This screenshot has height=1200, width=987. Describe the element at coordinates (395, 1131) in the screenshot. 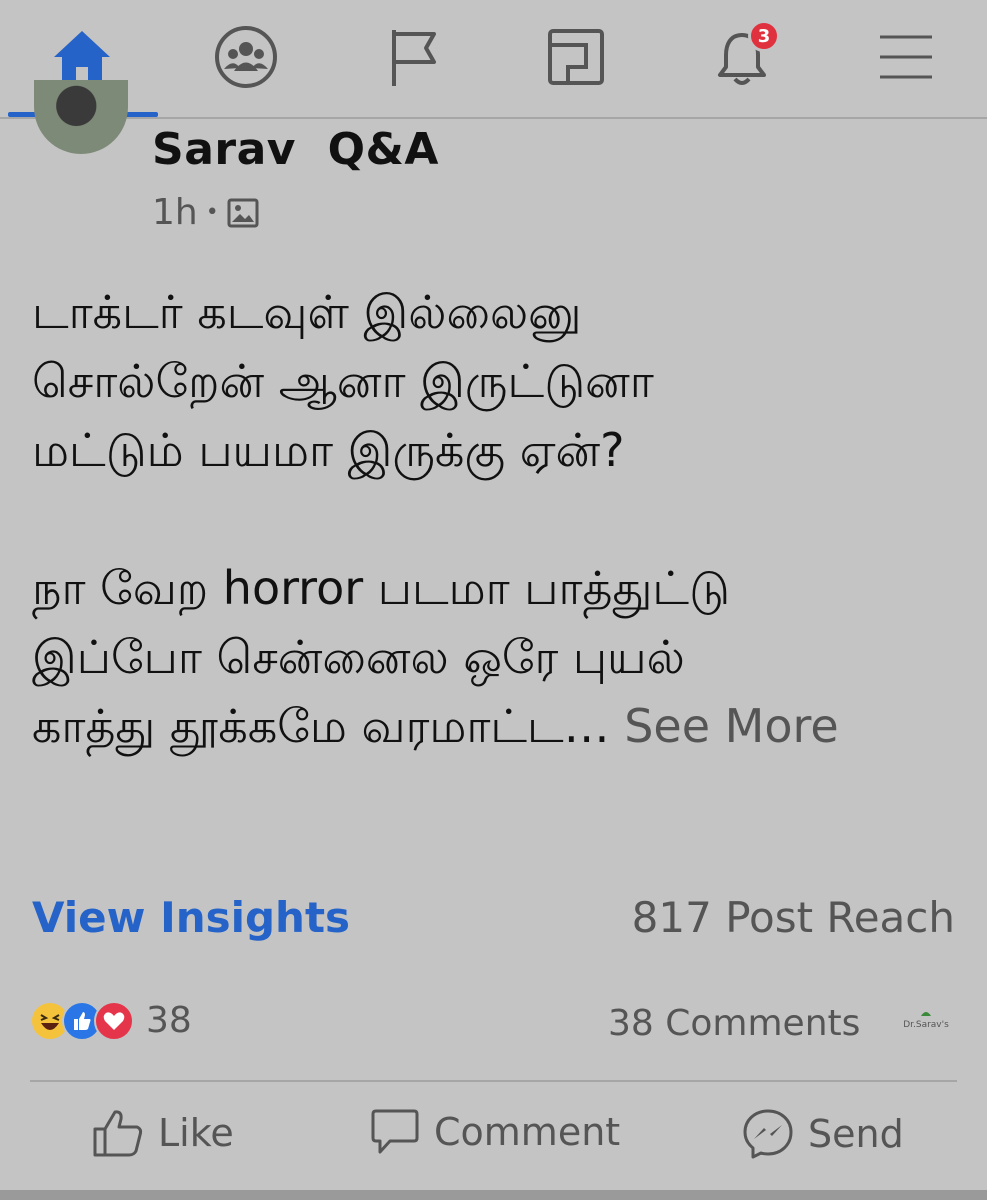

I see `comment-icon` at that location.